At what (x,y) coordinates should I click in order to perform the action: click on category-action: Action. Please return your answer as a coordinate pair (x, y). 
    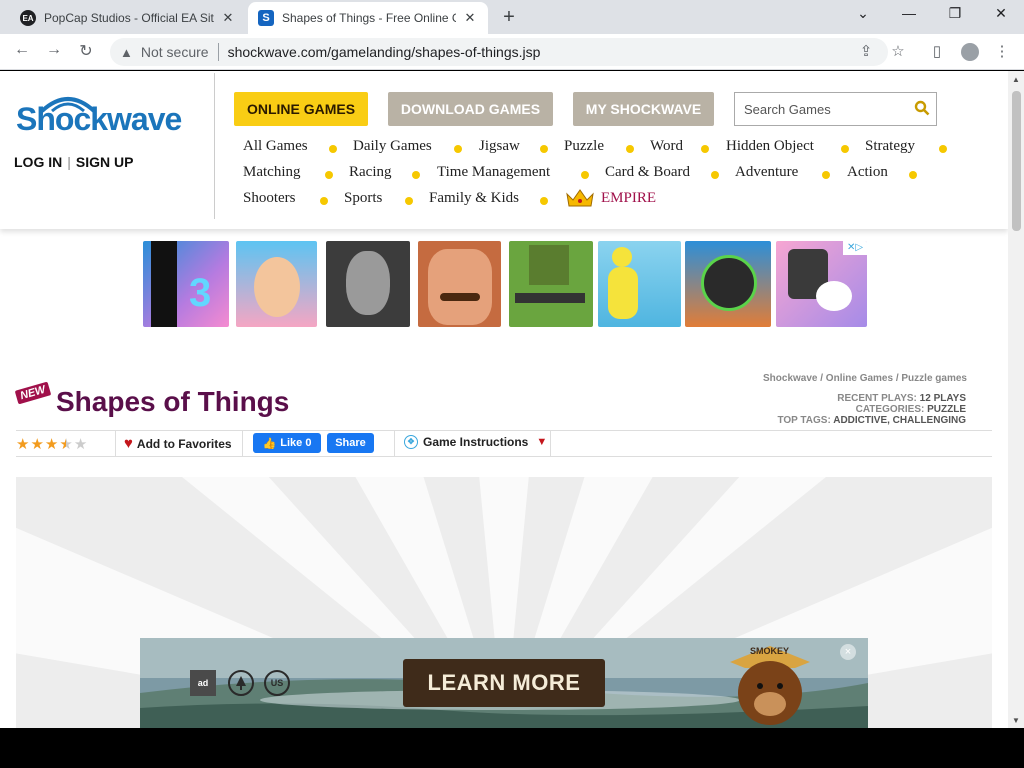
    Looking at the image, I should click on (867, 172).